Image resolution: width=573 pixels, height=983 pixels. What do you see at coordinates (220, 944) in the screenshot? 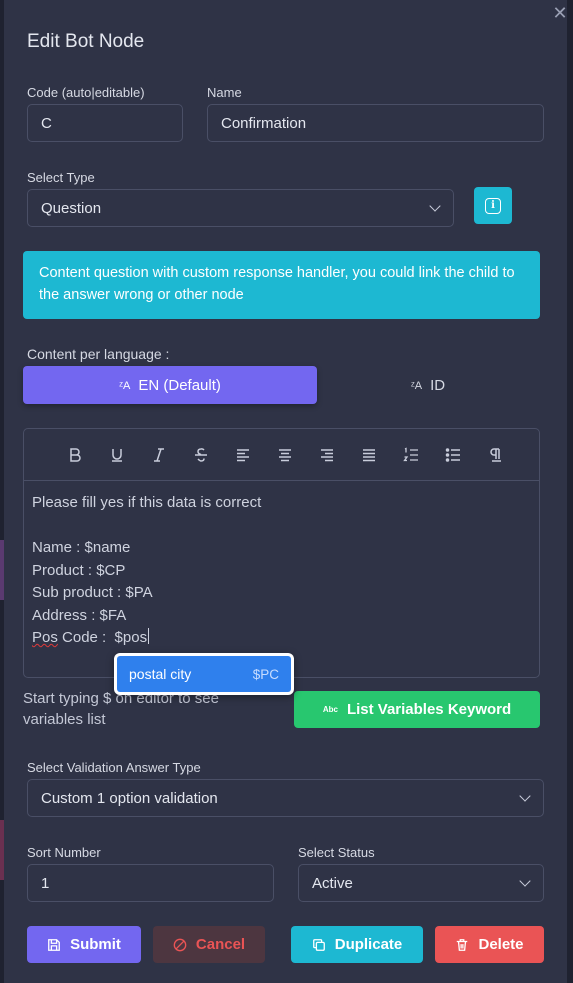
I see `cancel-label: Cancel` at bounding box center [220, 944].